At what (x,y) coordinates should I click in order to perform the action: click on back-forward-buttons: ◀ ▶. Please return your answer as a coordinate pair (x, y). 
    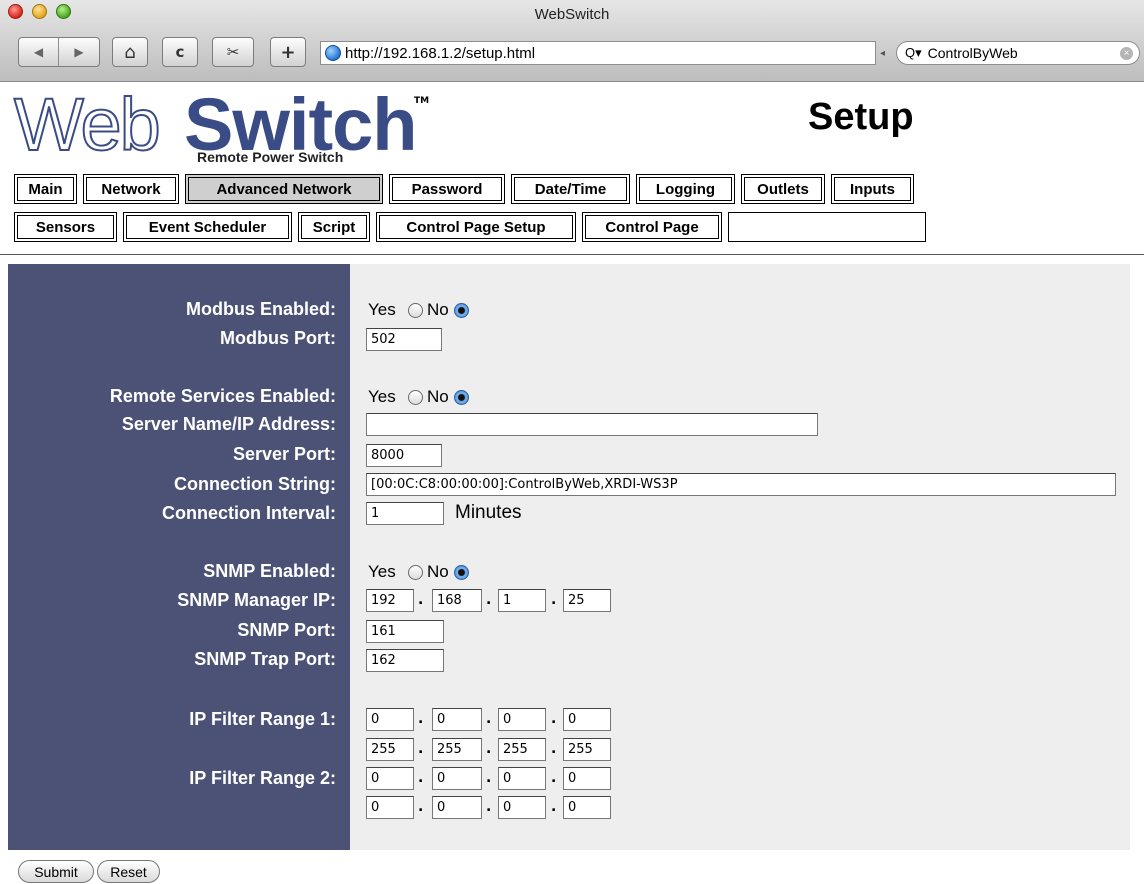
    Looking at the image, I should click on (59, 52).